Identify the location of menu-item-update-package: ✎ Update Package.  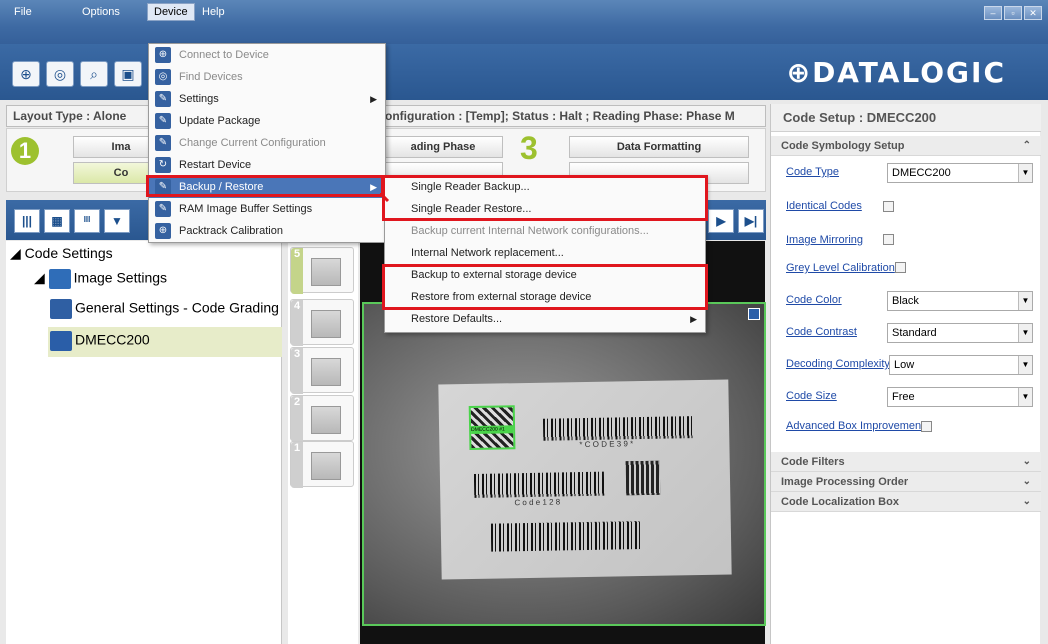
(267, 121).